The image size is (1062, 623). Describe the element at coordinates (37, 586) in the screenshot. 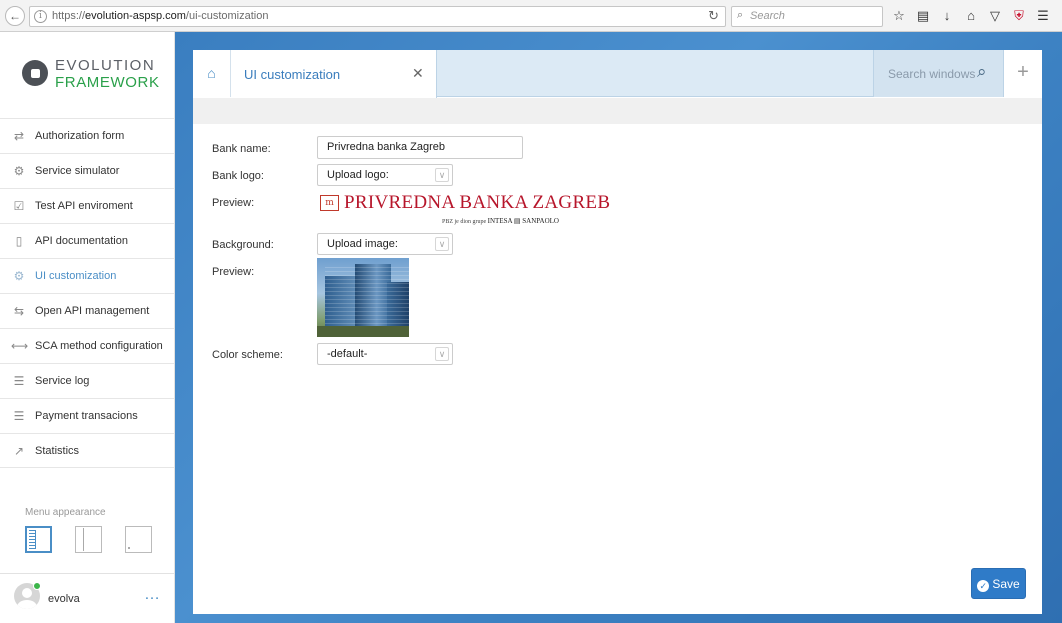

I see `online-status-icon` at that location.